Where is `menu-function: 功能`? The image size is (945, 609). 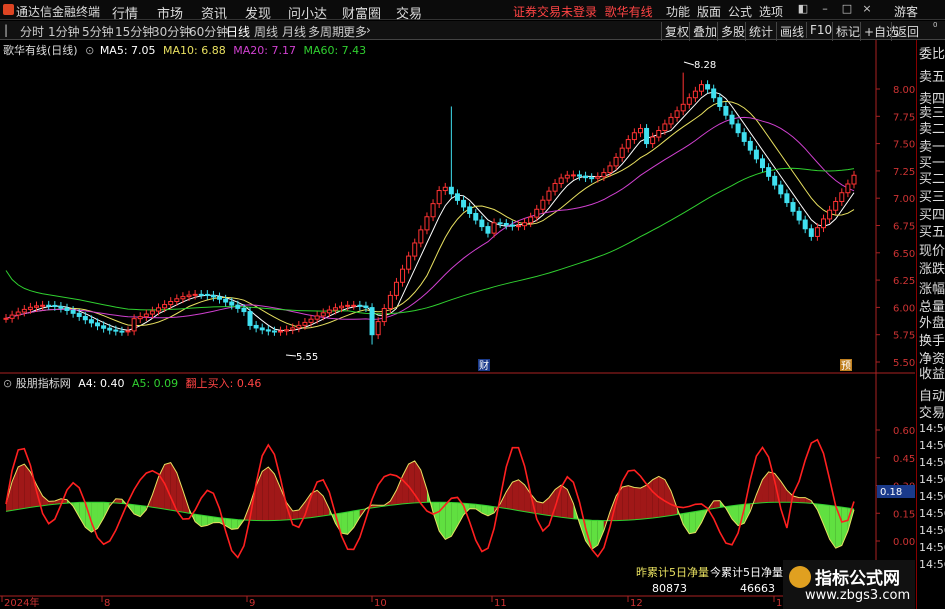
menu-function: 功能 is located at coordinates (678, 11).